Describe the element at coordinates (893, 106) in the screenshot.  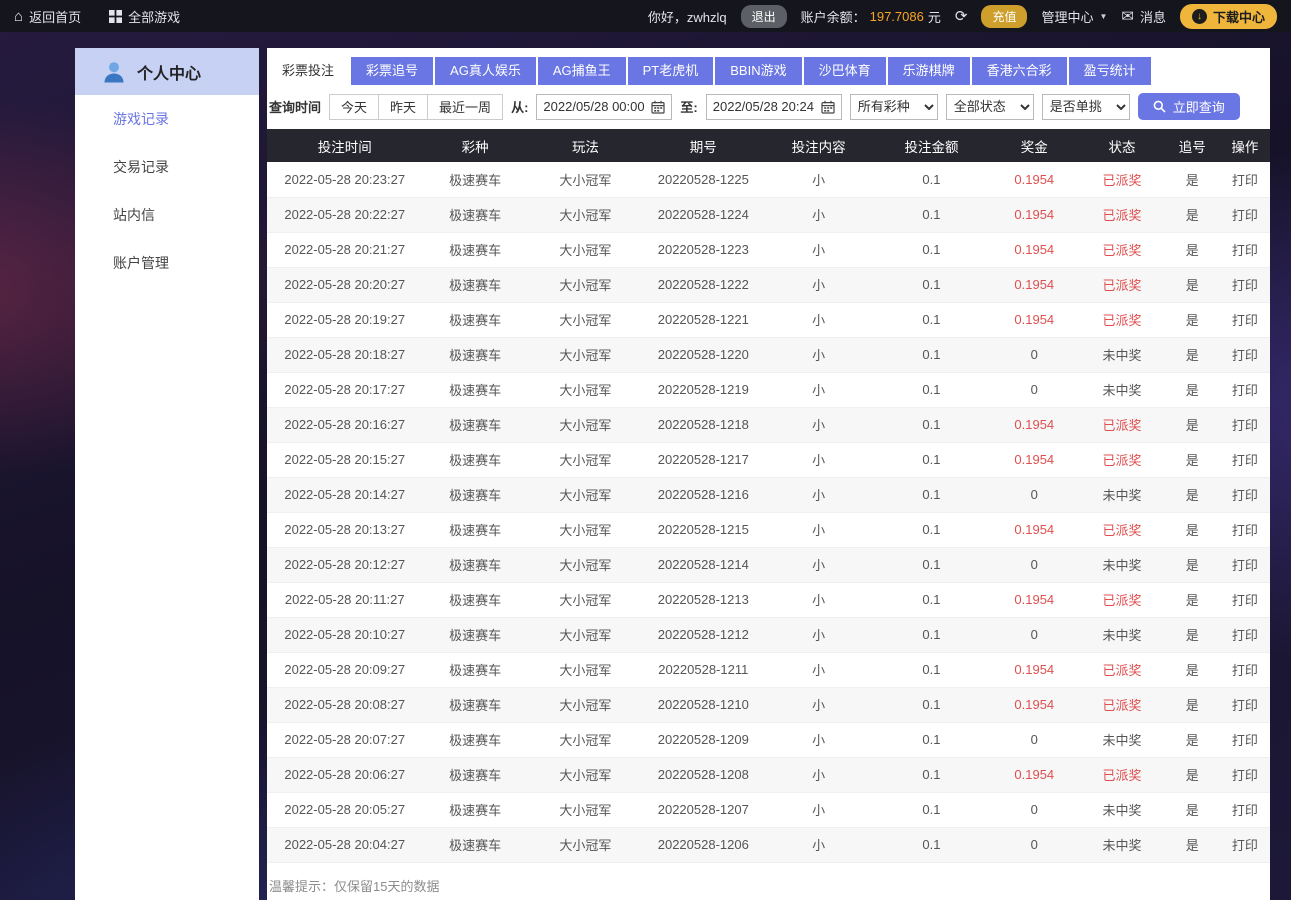
I see `lottery-type-select: 所有彩种` at that location.